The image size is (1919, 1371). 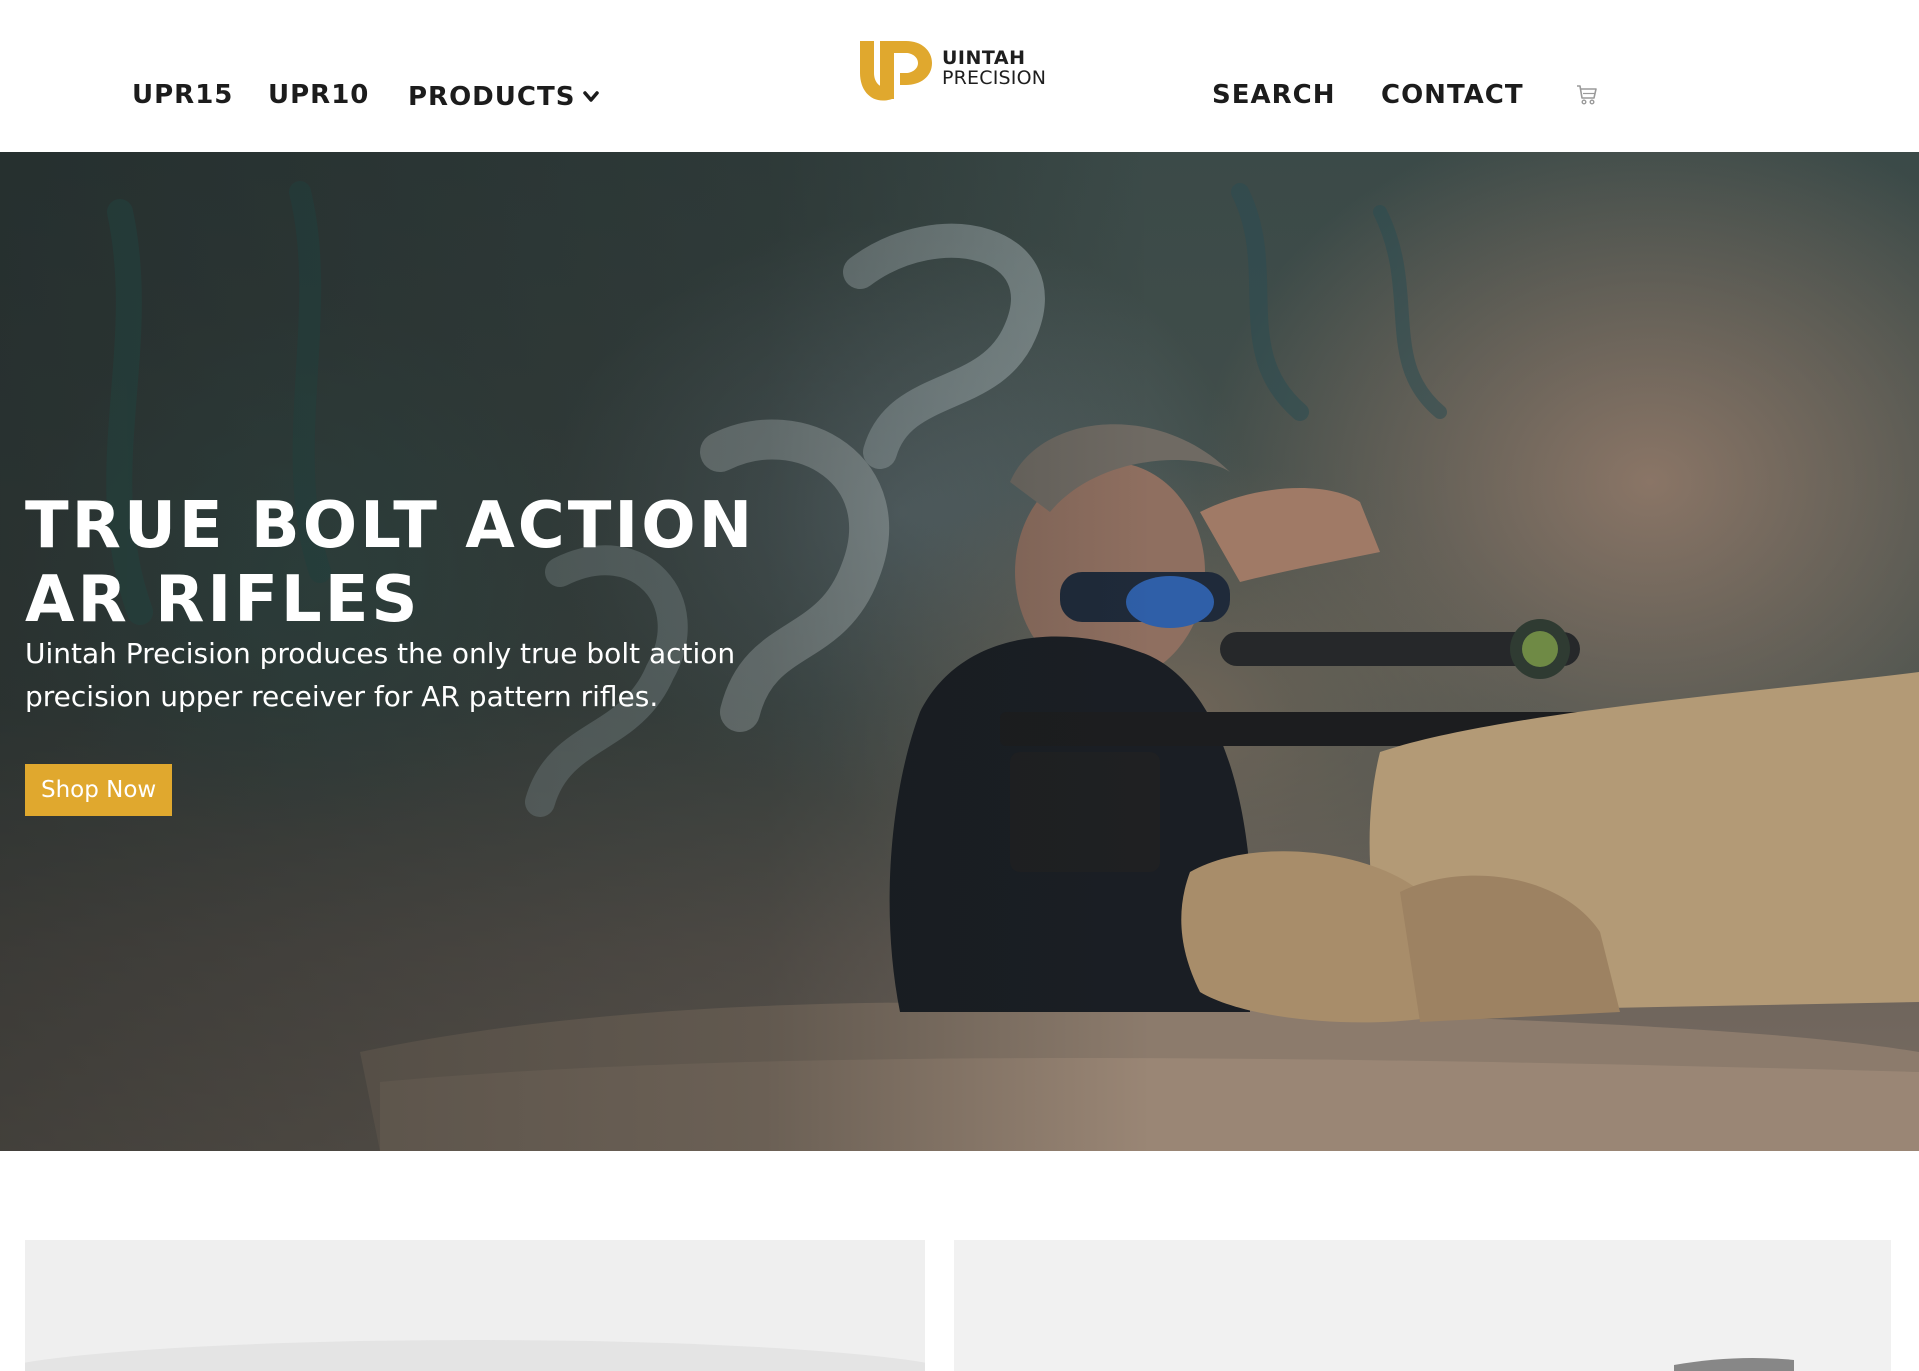 I want to click on logo-mark-icon, so click(x=896, y=71).